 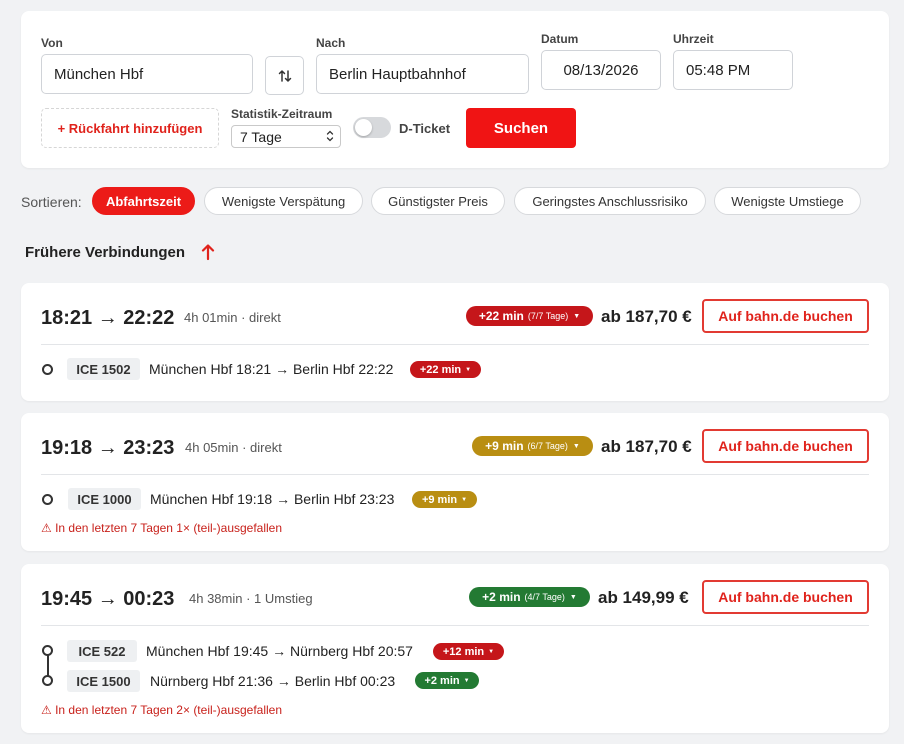 I want to click on leg-delay-badge: +12 min ▼, so click(x=468, y=651).